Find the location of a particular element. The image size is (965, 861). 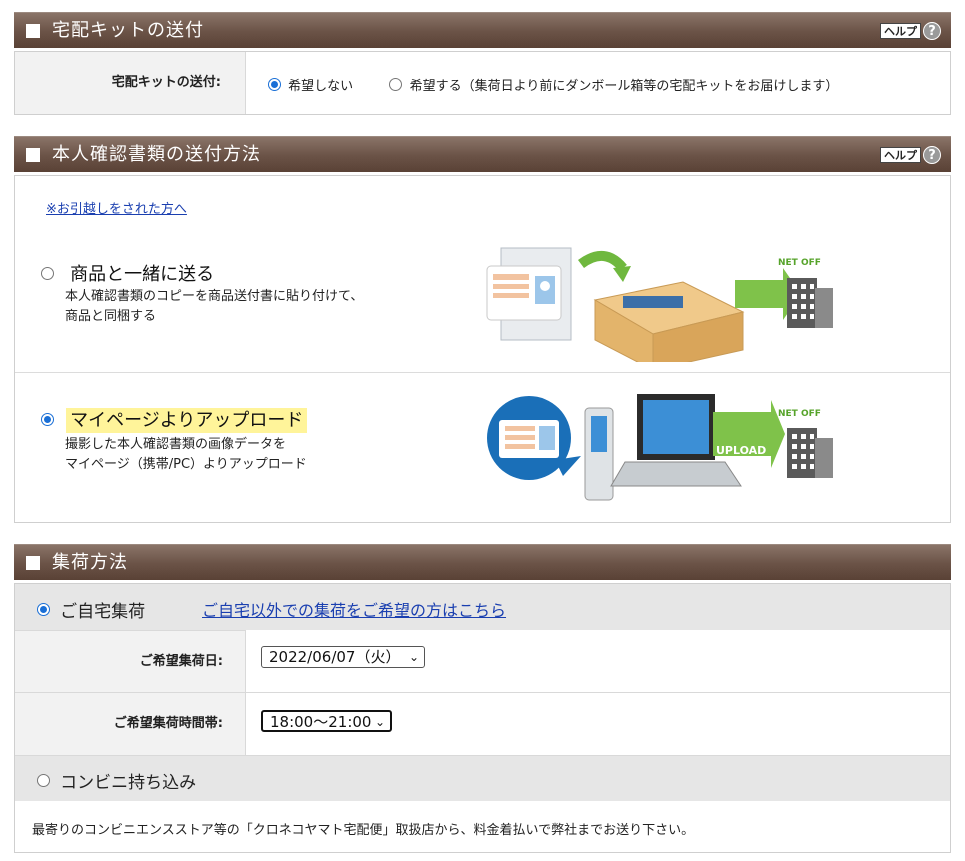

desc-line: 商品と同梱する is located at coordinates (111, 316).